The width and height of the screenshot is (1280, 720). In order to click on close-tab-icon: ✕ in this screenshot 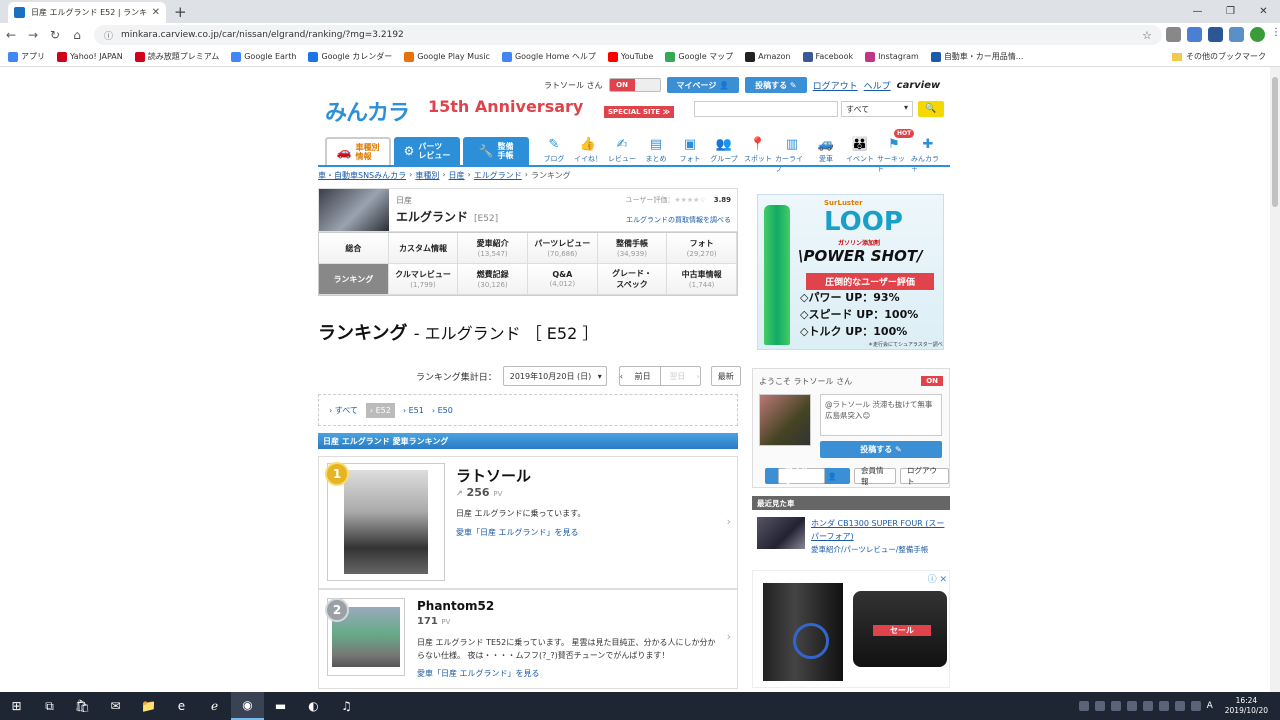, I will do `click(156, 12)`.